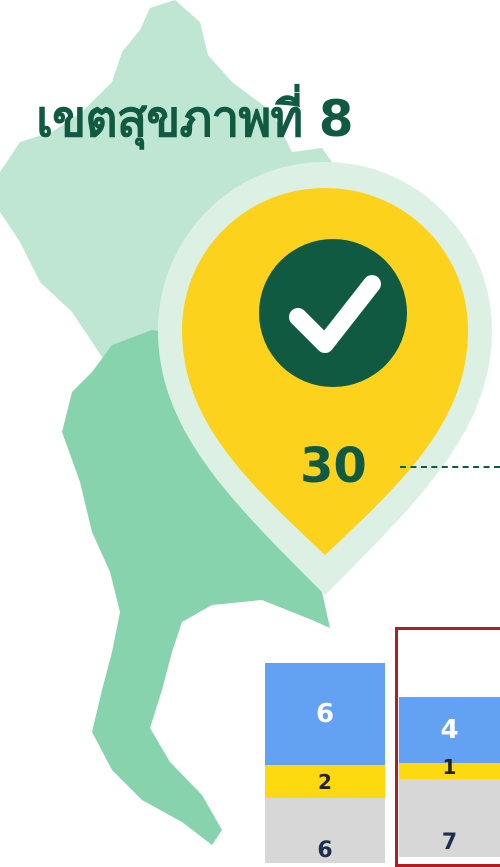 The width and height of the screenshot is (500, 867). I want to click on bar-column-1: 6 2 6, so click(325, 763).